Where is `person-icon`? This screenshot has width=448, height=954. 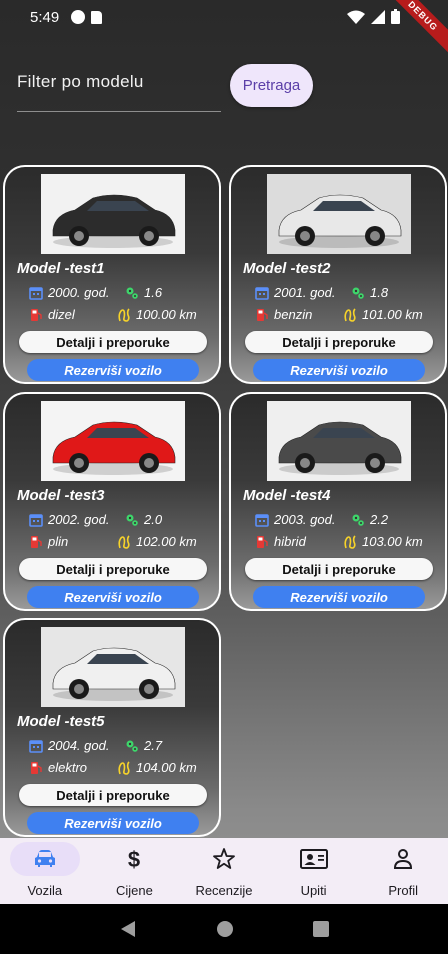 person-icon is located at coordinates (403, 859).